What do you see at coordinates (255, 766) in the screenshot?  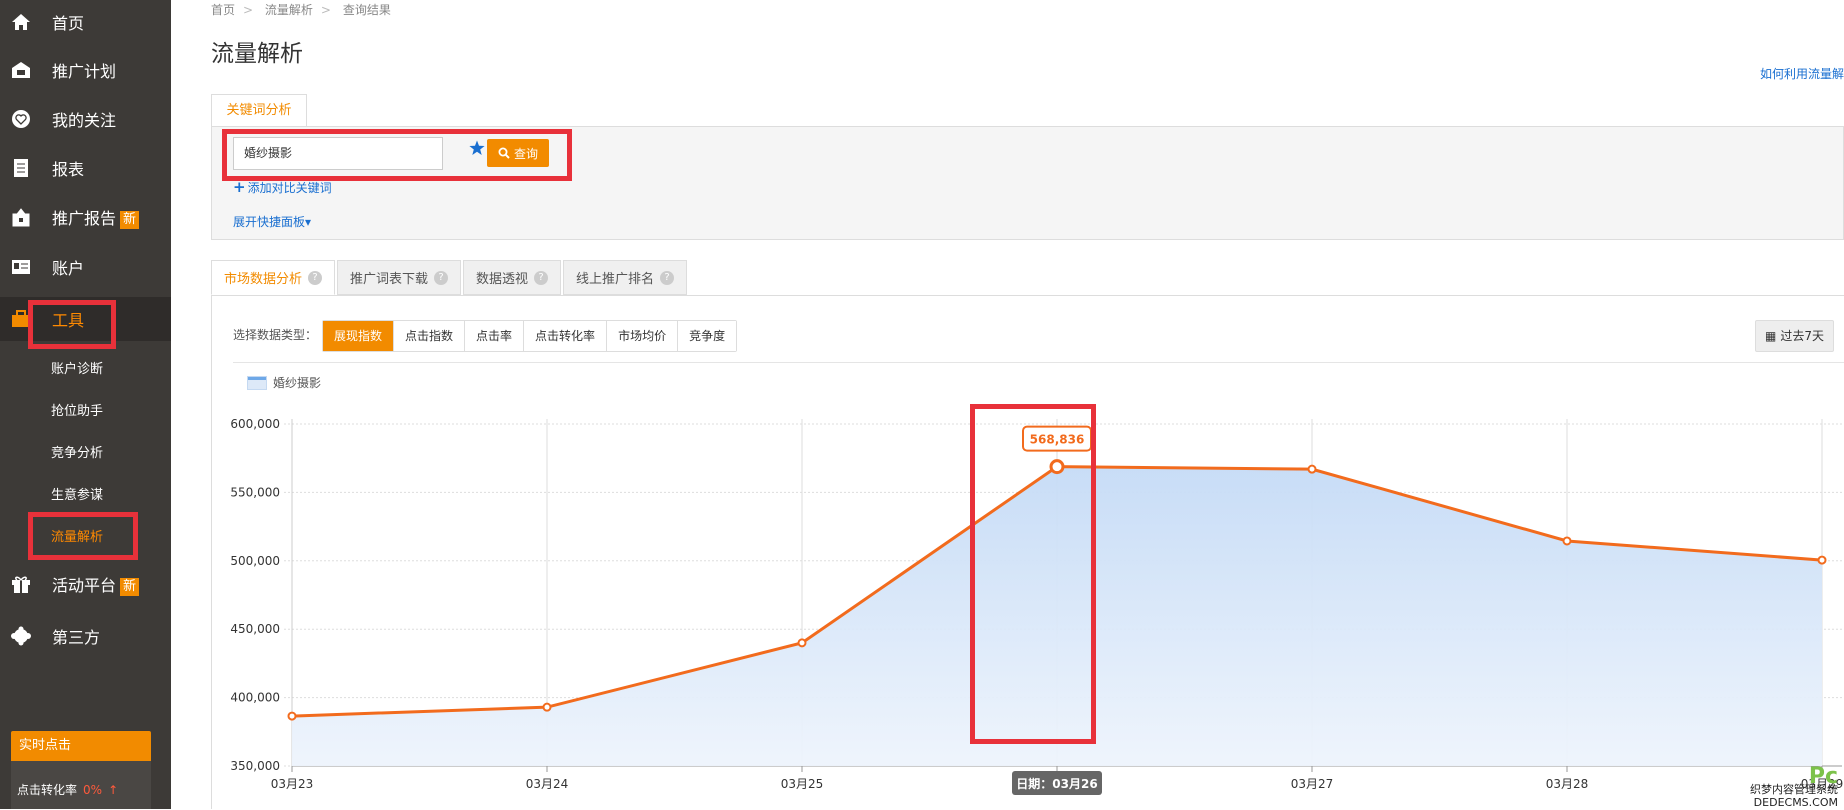 I see `y-tick-label: 350,000` at bounding box center [255, 766].